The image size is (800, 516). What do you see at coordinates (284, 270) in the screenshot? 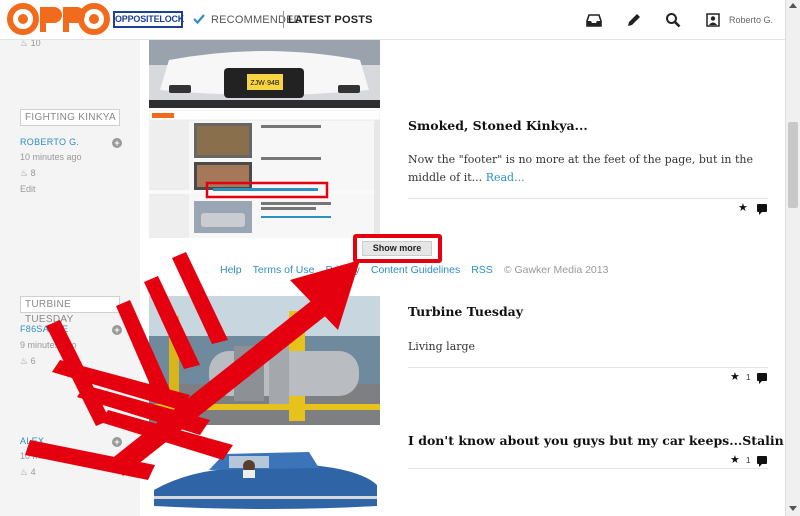
I see `footer-terms-link: Terms of Use` at bounding box center [284, 270].